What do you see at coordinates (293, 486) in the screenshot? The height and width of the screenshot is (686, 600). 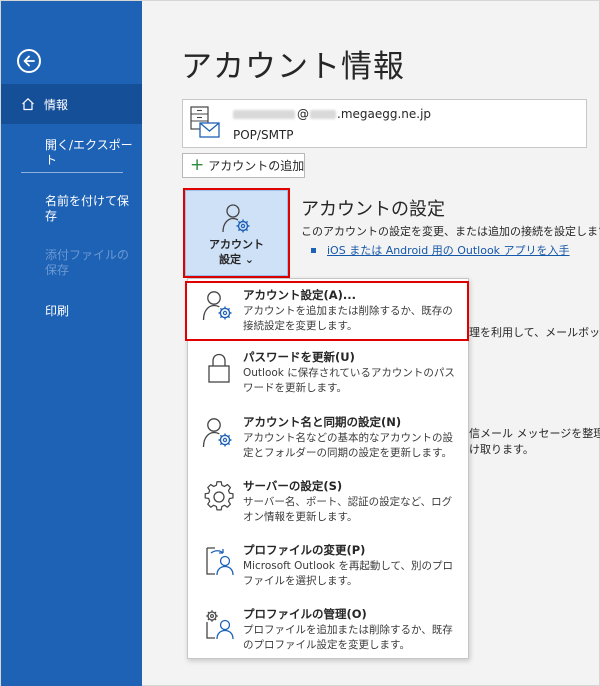 I see `menu-item-title: サーバーの設定(S)` at bounding box center [293, 486].